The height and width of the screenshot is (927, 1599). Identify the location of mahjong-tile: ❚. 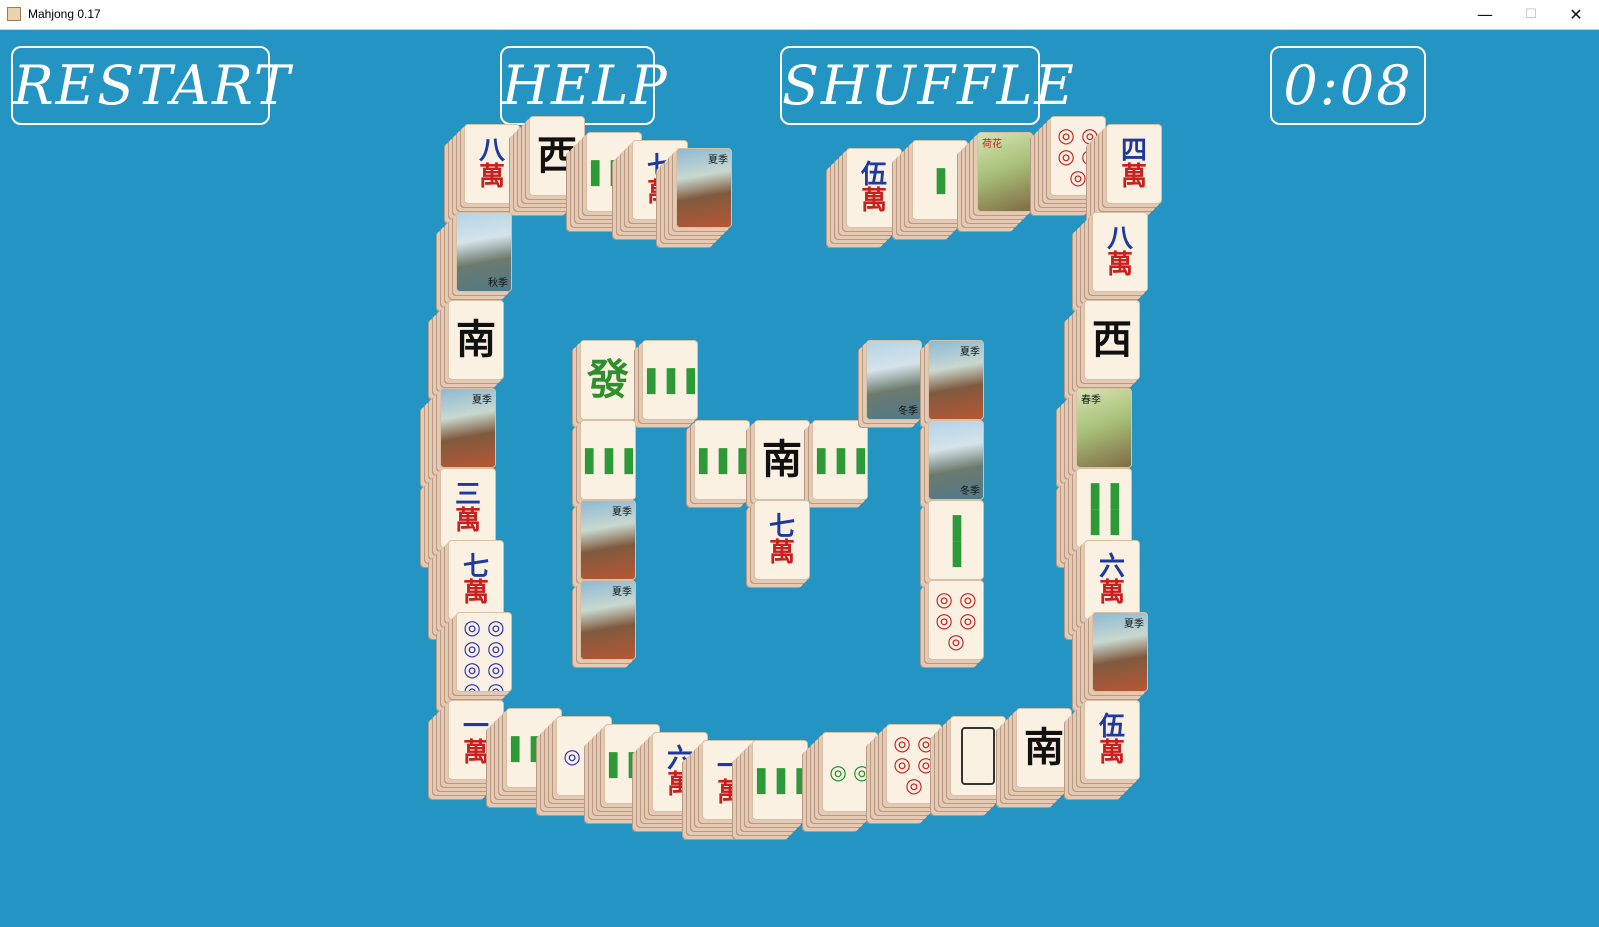
(940, 180).